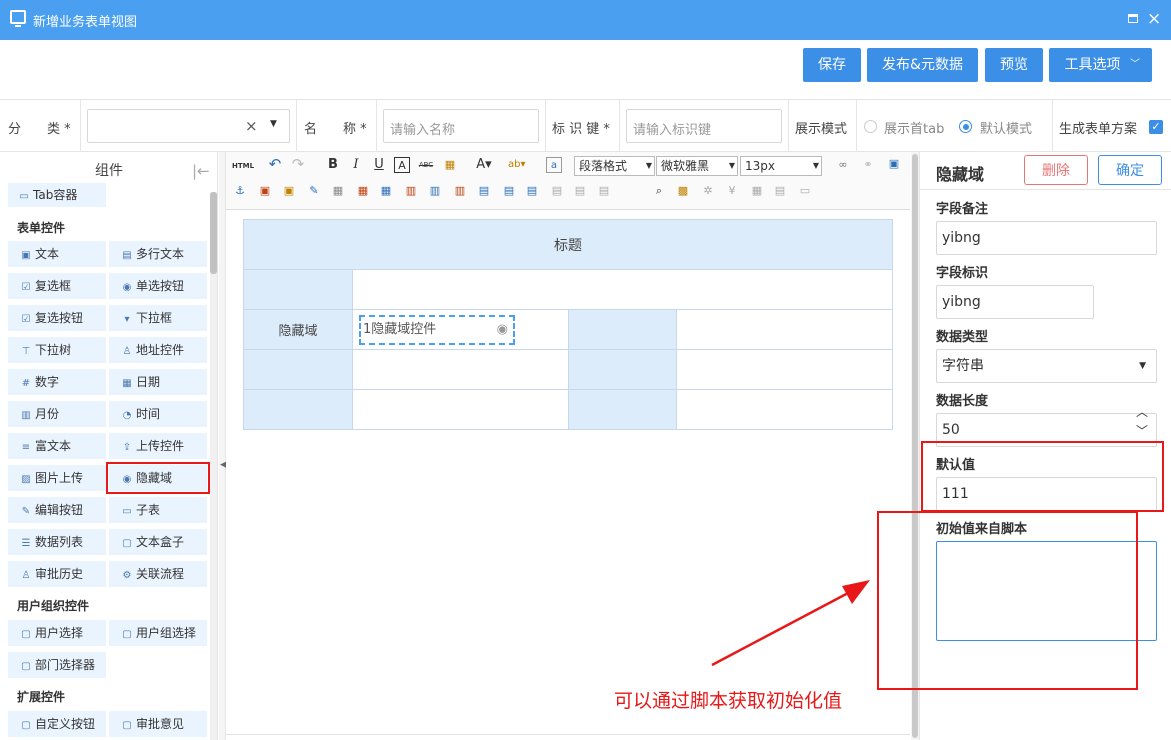  I want to click on anchor-icon: ⚓, so click(240, 191).